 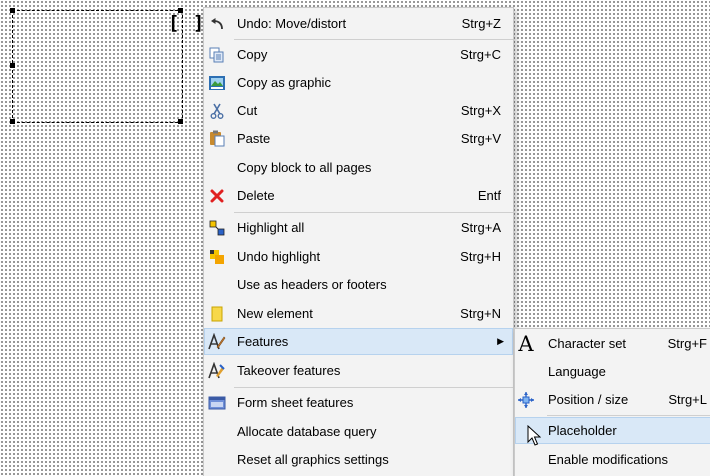 I want to click on menu-item-label: New element, so click(x=275, y=313).